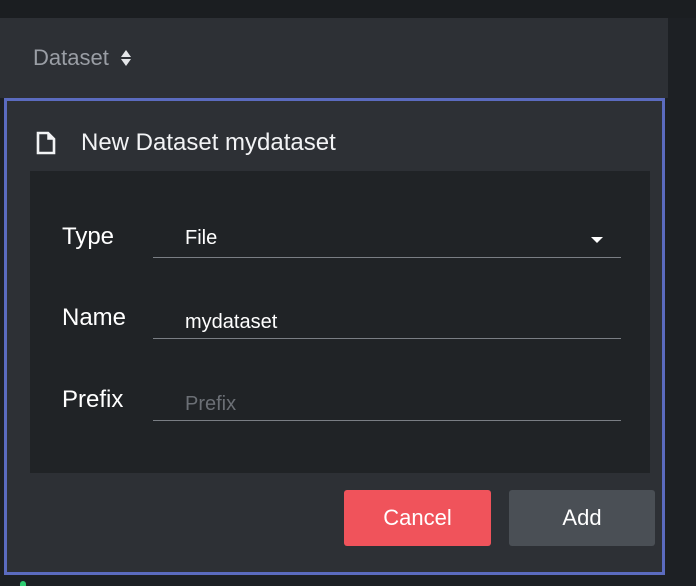 This screenshot has height=586, width=696. I want to click on chevron-down-icon, so click(597, 240).